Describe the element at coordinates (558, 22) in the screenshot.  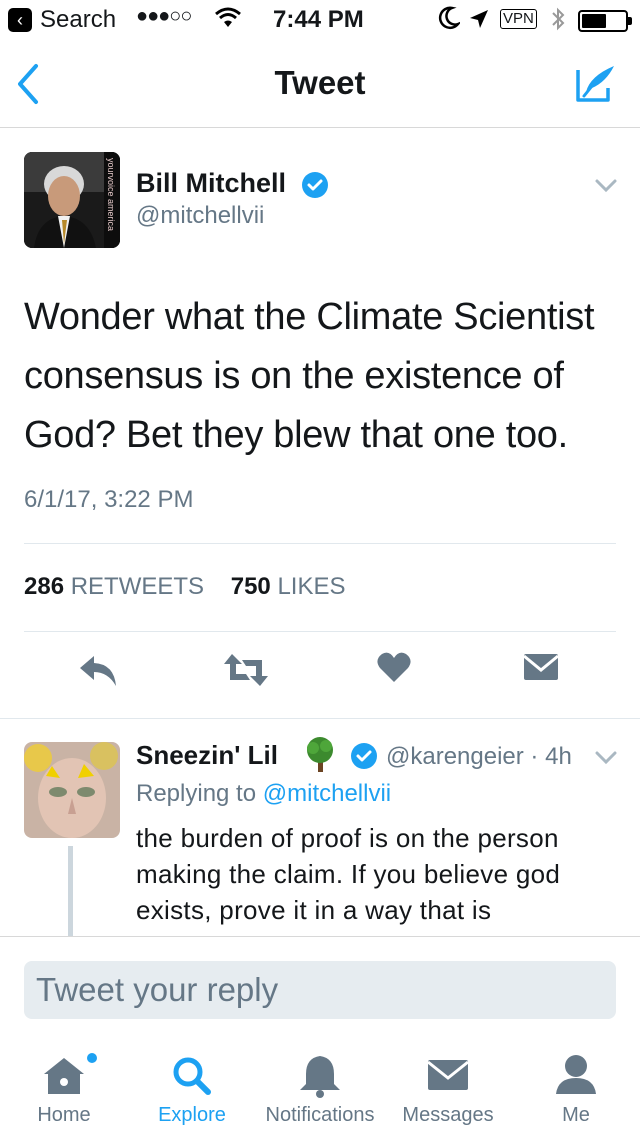
I see `bluetooth-icon` at that location.